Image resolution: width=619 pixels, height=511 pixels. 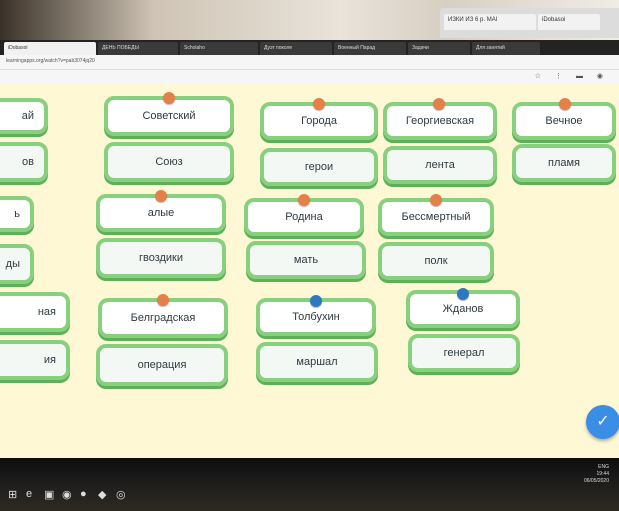 What do you see at coordinates (35, 312) in the screenshot?
I see `pair-card-left: ная` at bounding box center [35, 312].